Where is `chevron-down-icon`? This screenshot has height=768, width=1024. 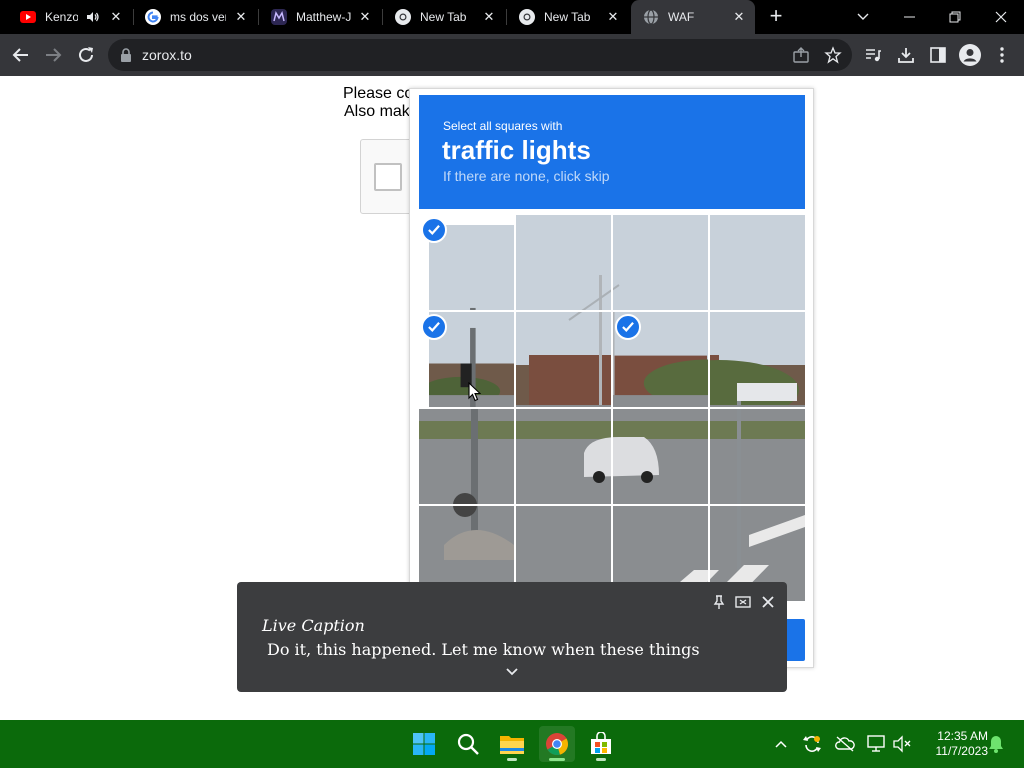
chevron-down-icon is located at coordinates (512, 672).